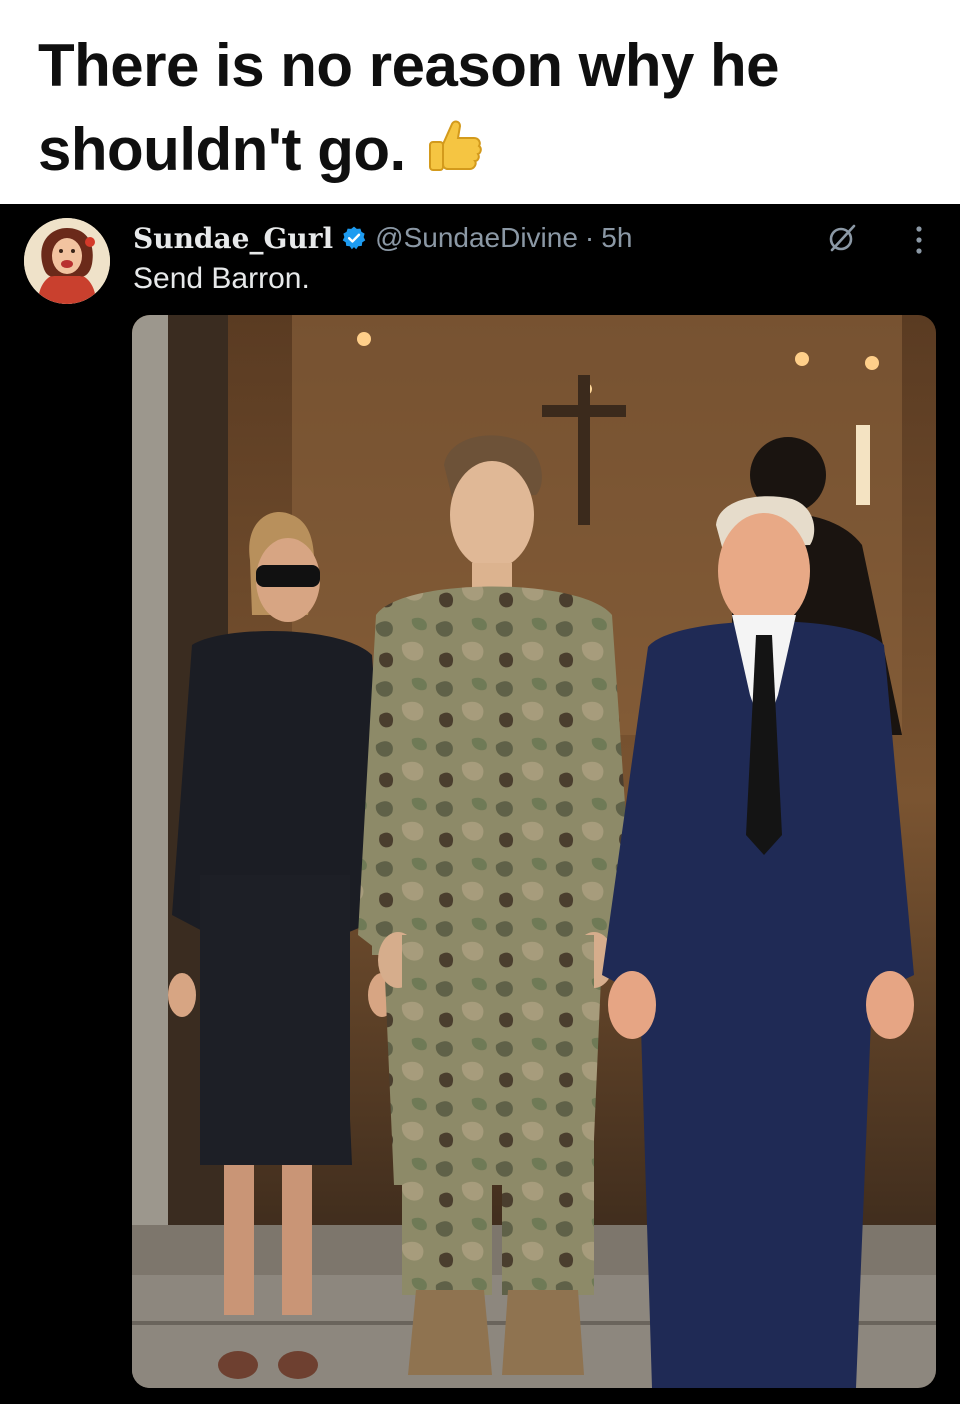  What do you see at coordinates (454, 157) in the screenshot?
I see `thumbs-up-icon` at bounding box center [454, 157].